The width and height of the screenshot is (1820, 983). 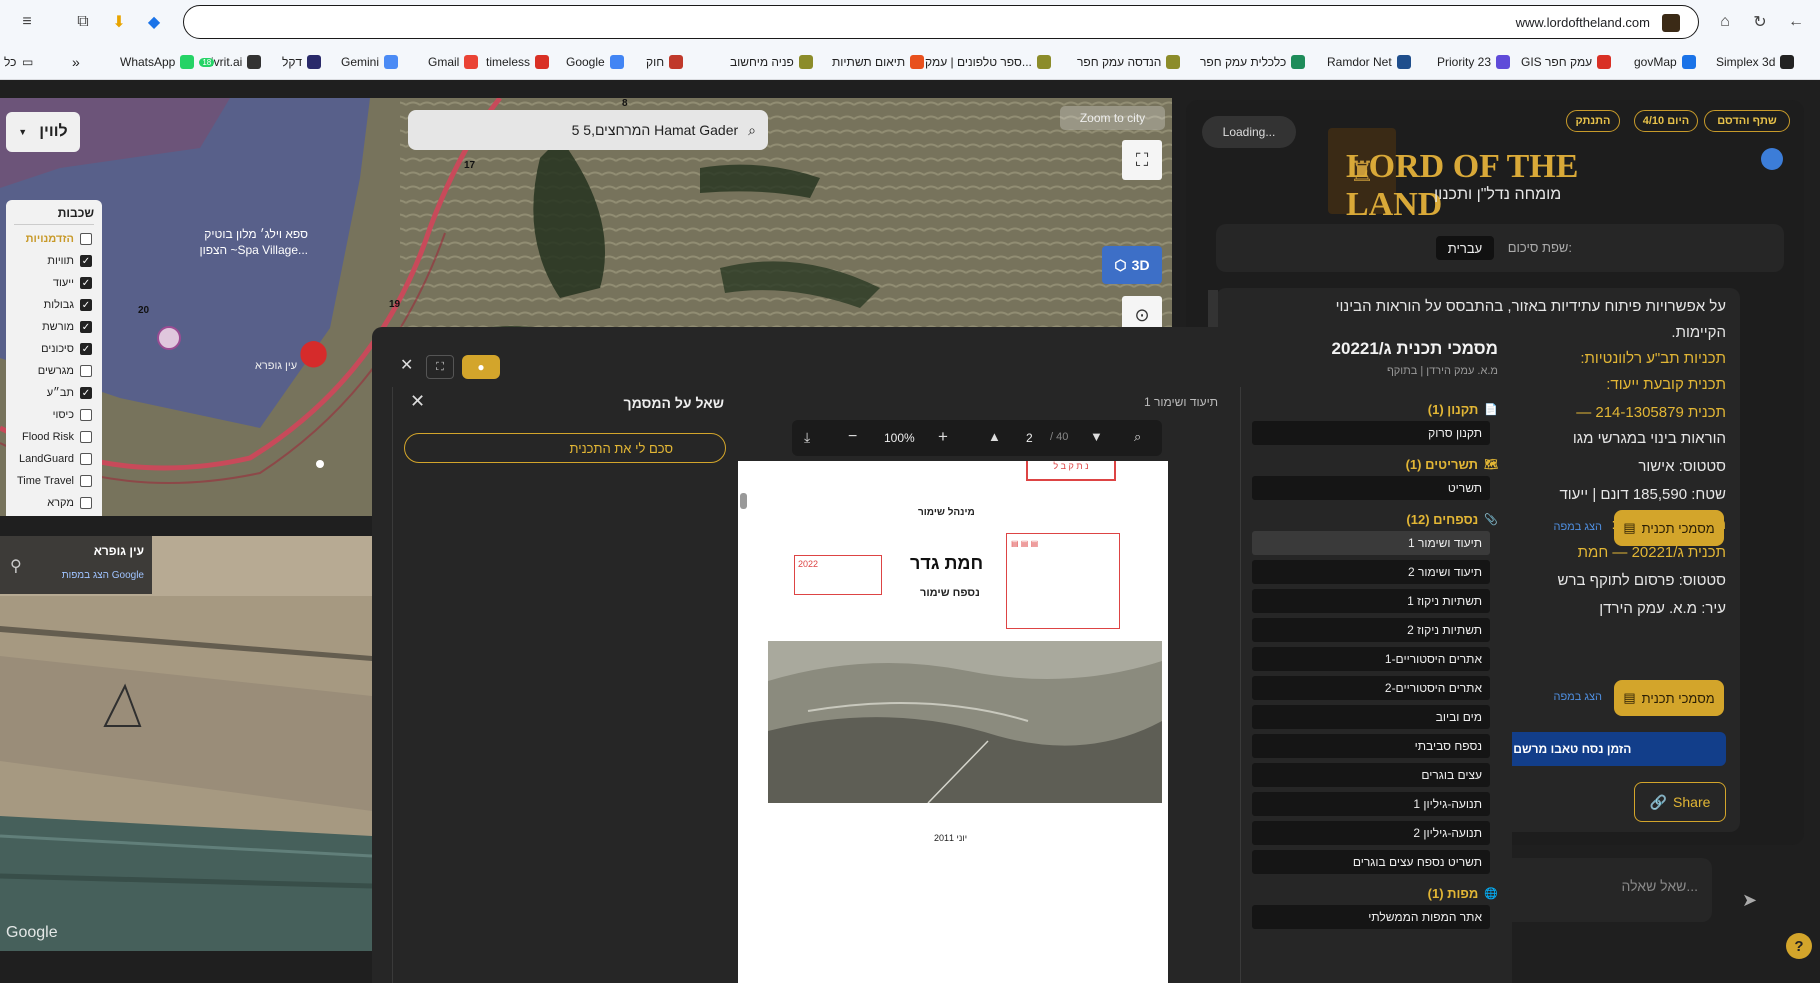 I want to click on layer-toggle: Time Travel, so click(x=52, y=481).